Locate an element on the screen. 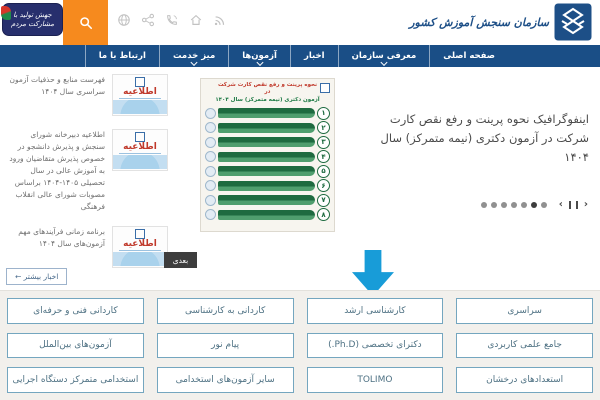 Image resolution: width=600 pixels, height=400 pixels. infographic-step-row: ۲ is located at coordinates (267, 128).